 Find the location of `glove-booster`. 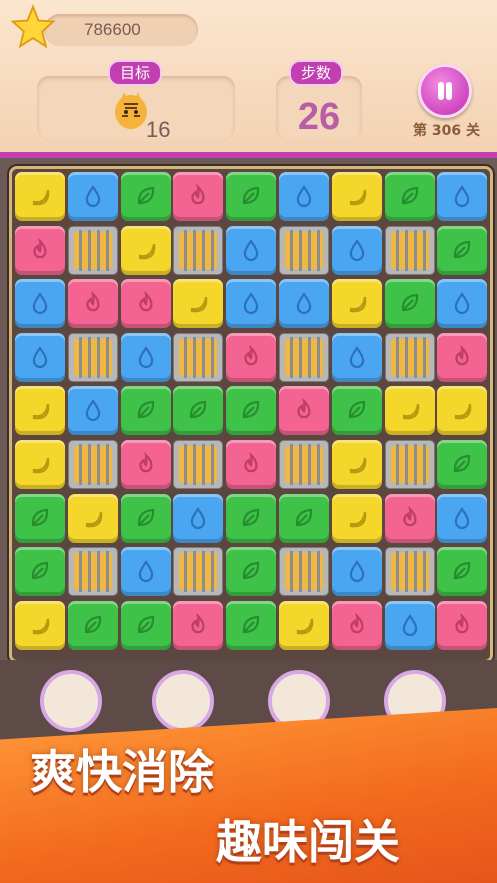

glove-booster is located at coordinates (183, 701).